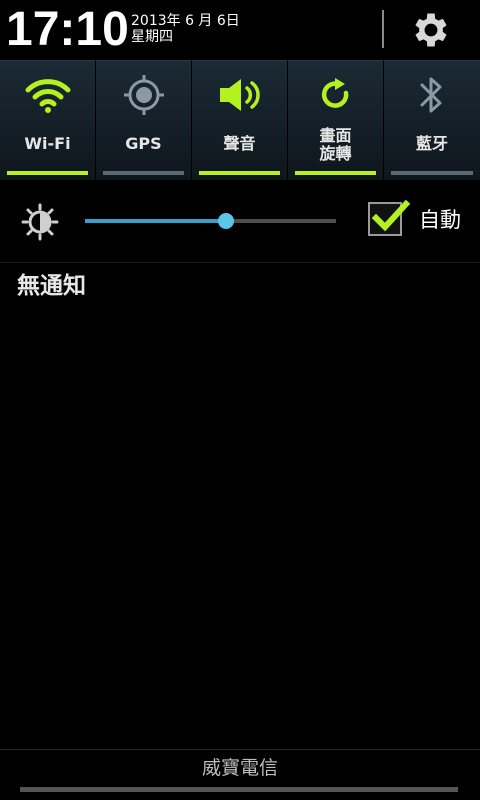 This screenshot has height=800, width=480. I want to click on toggle-label: Wi-Fi, so click(47, 143).